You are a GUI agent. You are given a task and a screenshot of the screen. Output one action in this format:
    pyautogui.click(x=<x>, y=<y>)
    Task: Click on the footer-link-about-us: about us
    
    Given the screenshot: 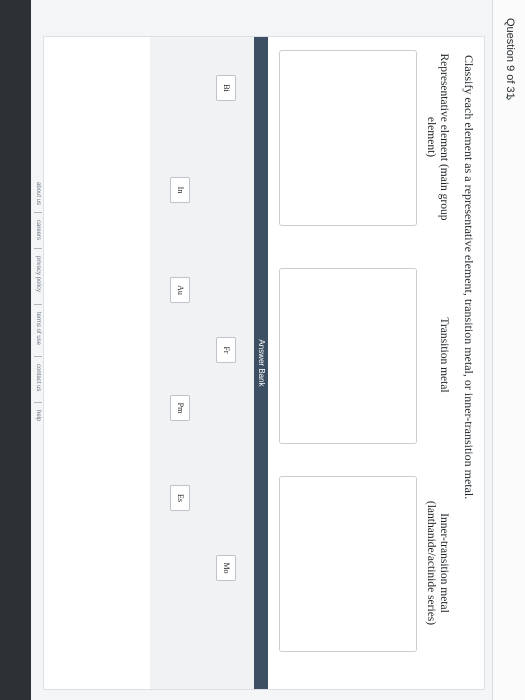 What is the action you would take?
    pyautogui.click(x=38, y=193)
    